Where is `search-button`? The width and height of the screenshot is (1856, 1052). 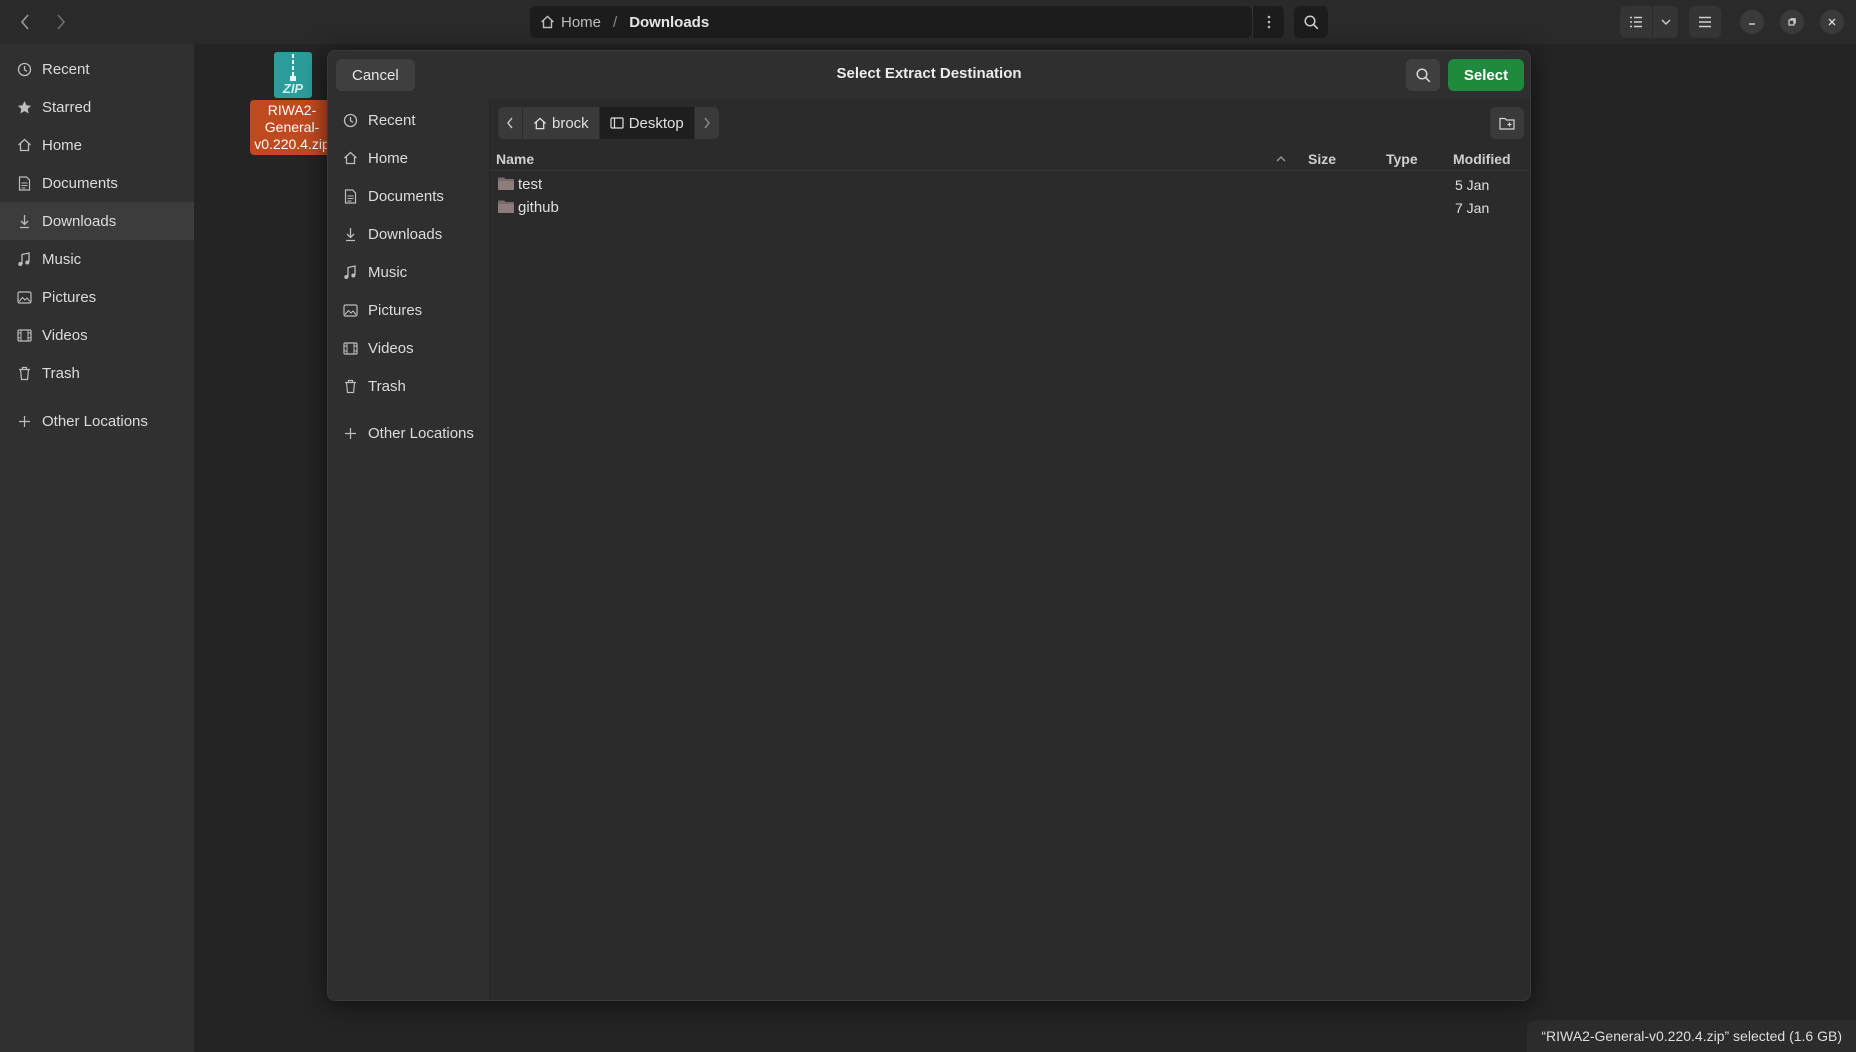
search-button is located at coordinates (1311, 22).